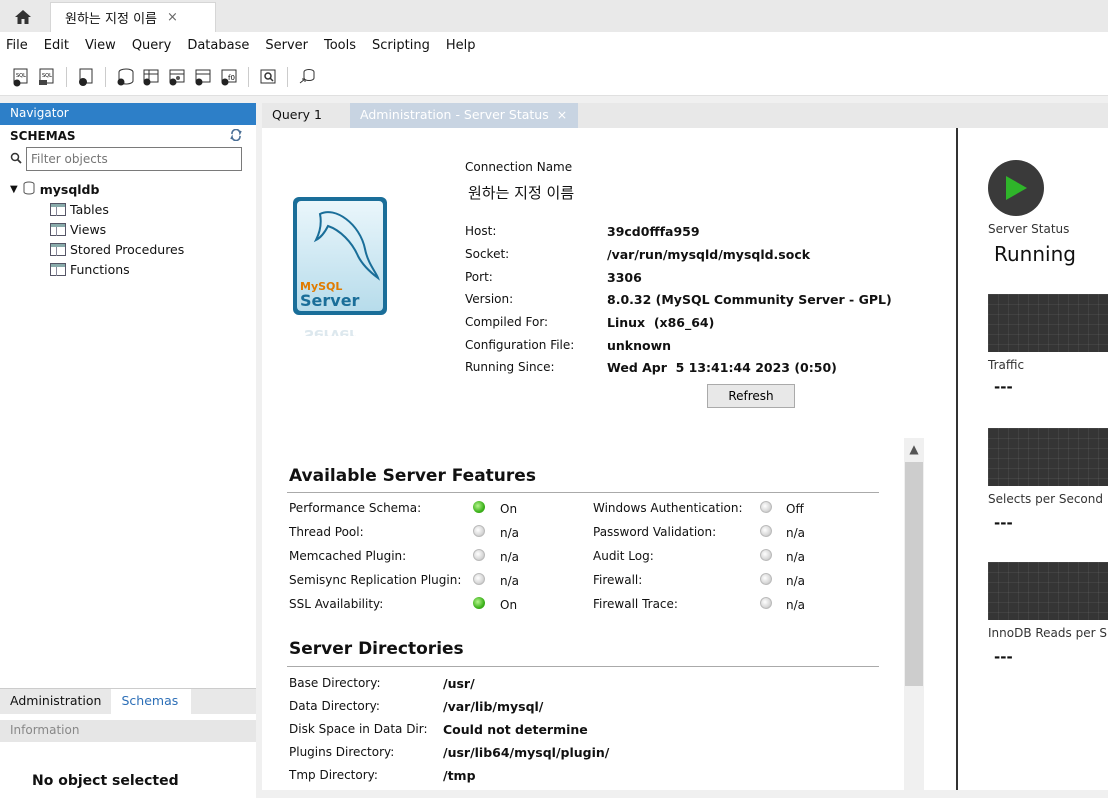  What do you see at coordinates (914, 449) in the screenshot?
I see `chevron-up-icon: ▲` at bounding box center [914, 449].